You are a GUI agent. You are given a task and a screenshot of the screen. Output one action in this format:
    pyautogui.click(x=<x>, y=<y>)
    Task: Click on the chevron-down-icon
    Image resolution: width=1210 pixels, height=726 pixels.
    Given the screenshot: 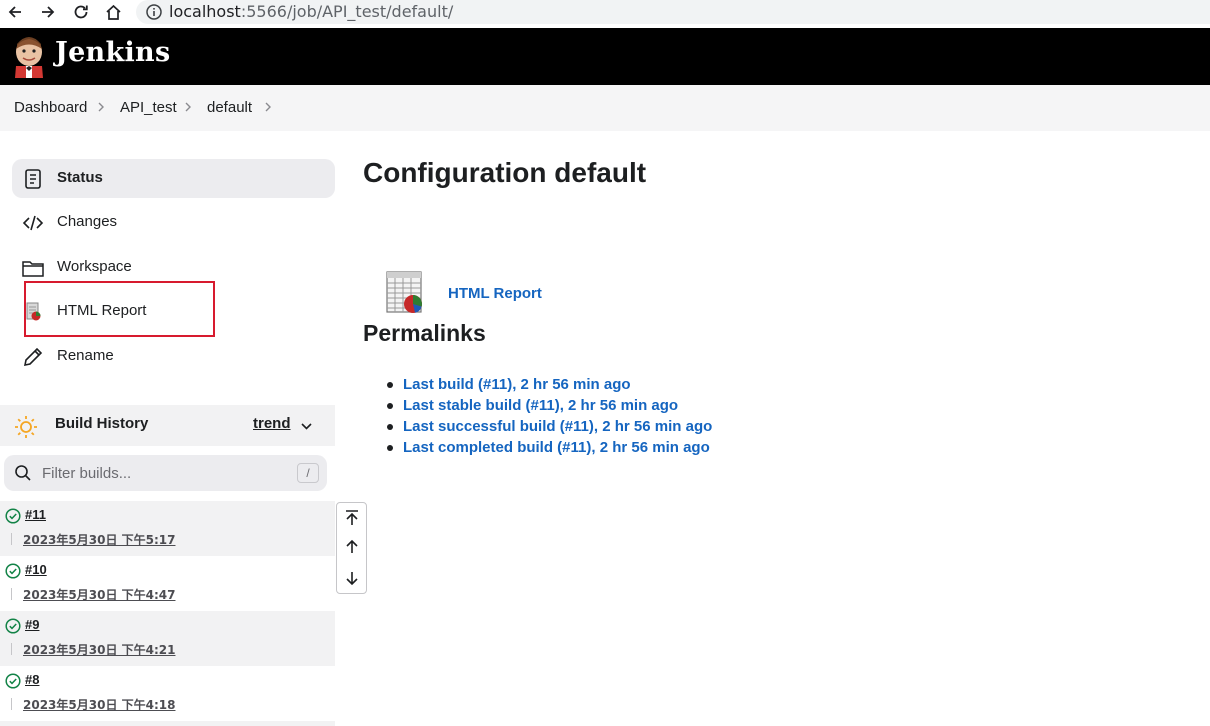 What is the action you would take?
    pyautogui.click(x=306, y=426)
    